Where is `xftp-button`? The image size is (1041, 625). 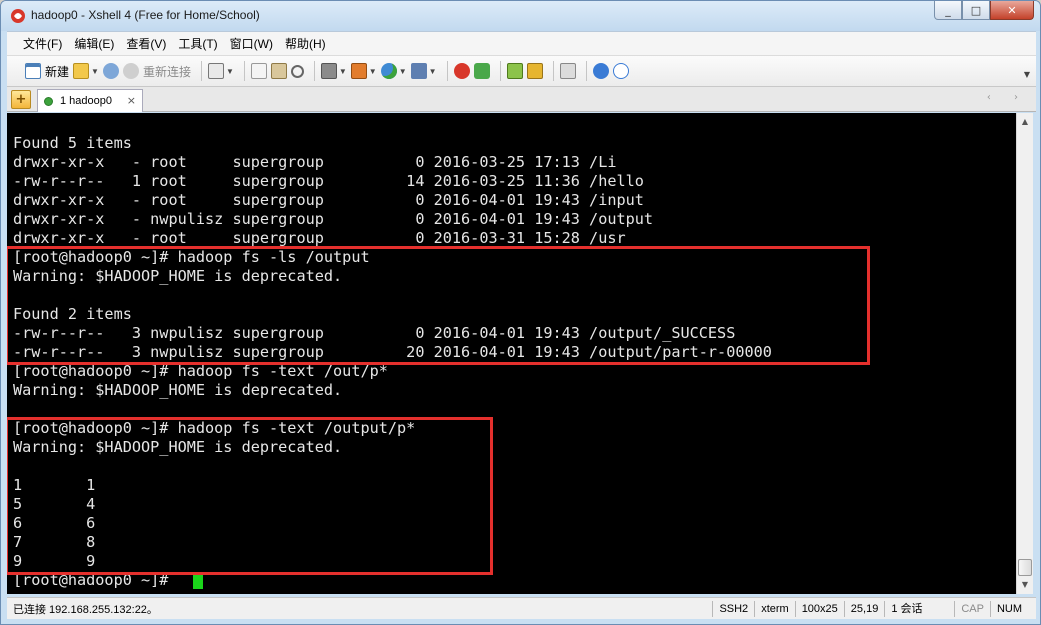 xftp-button is located at coordinates (481, 71).